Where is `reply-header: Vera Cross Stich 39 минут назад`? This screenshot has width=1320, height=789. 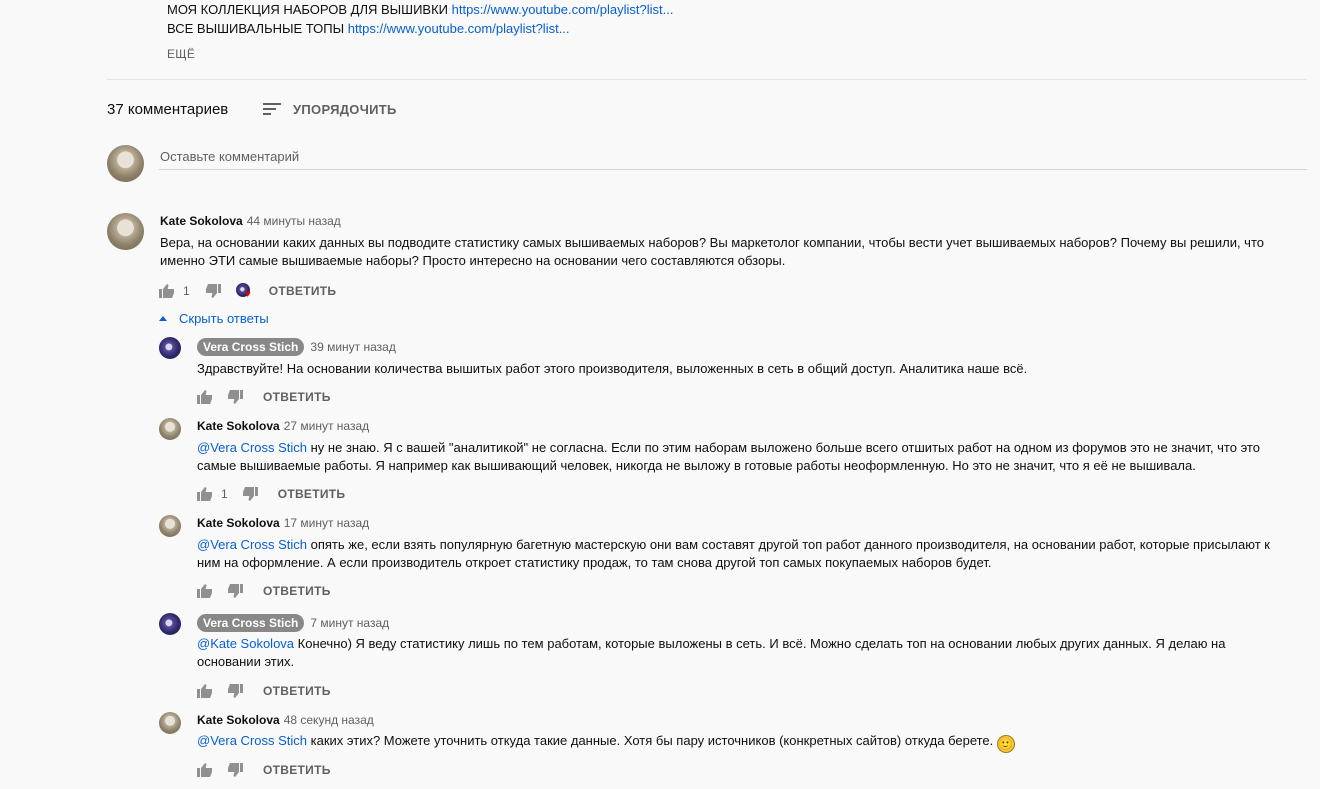 reply-header: Vera Cross Stich 39 минут назад is located at coordinates (296, 347).